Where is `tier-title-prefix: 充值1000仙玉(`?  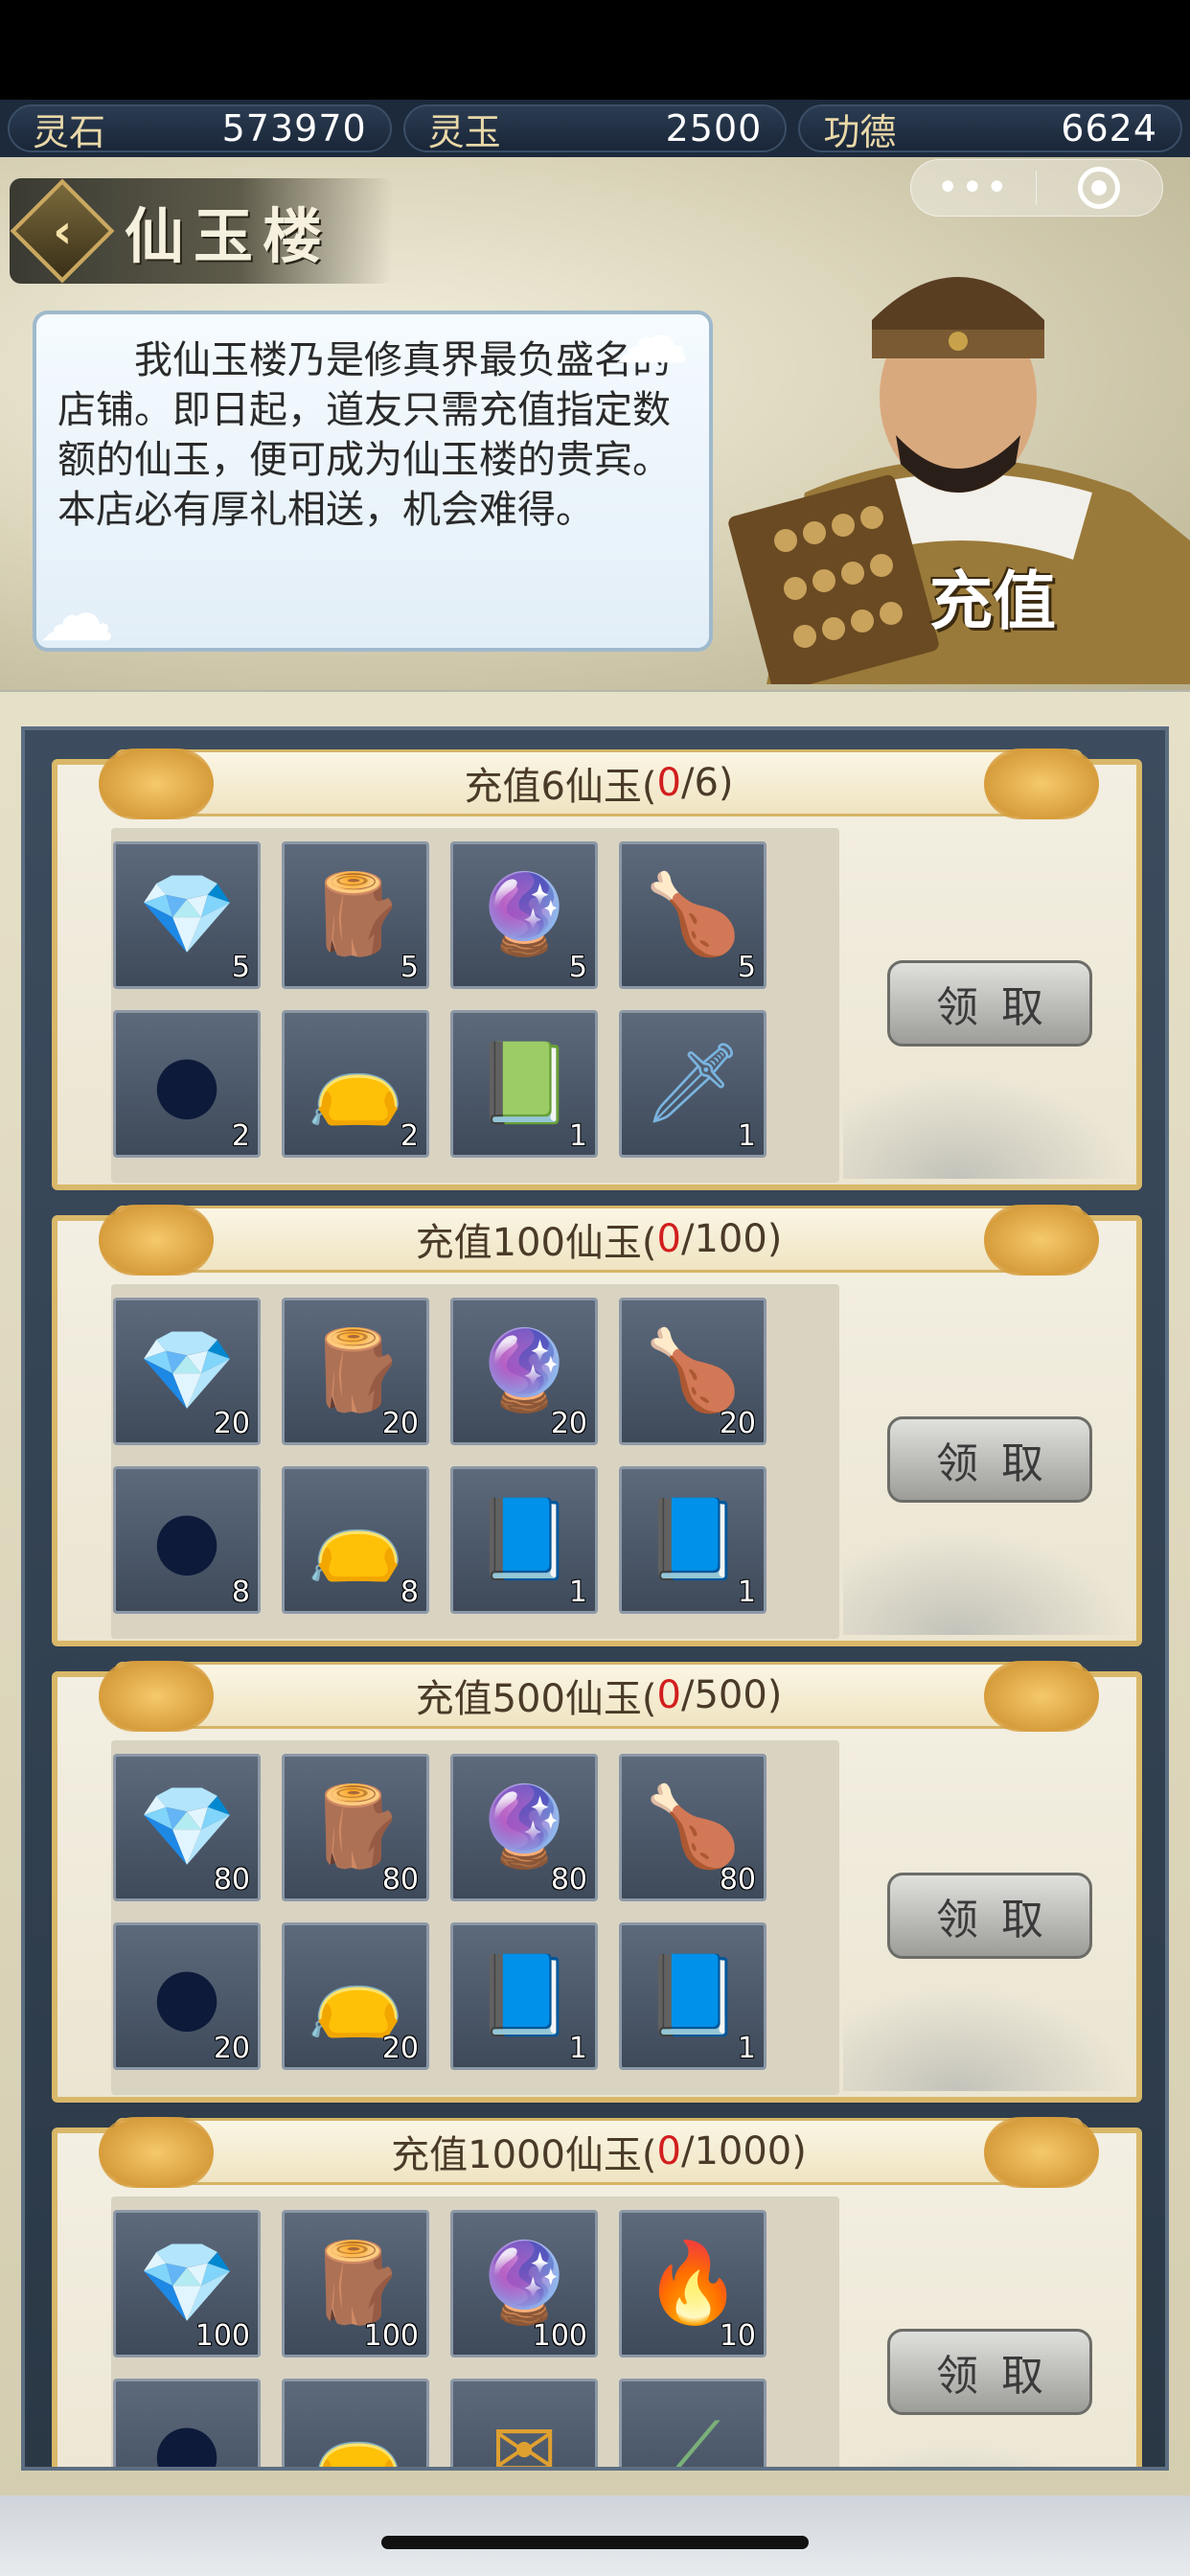
tier-title-prefix: 充值1000仙玉( is located at coordinates (524, 2155).